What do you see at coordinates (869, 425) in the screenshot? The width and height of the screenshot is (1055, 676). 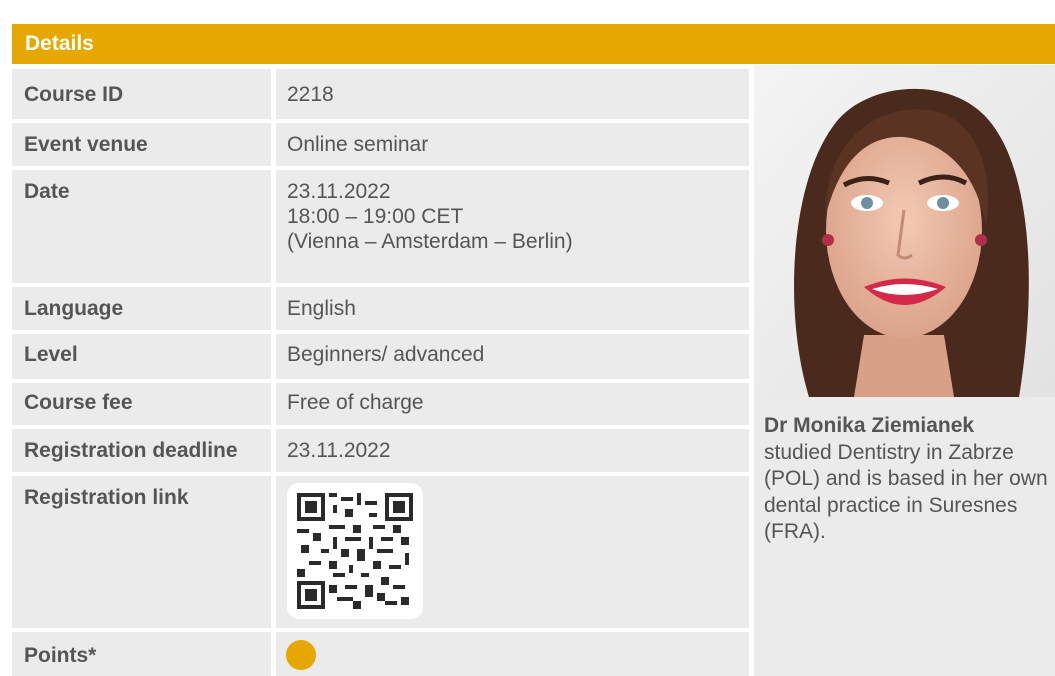 I see `speaker-name: Dr Monika Ziemianek` at bounding box center [869, 425].